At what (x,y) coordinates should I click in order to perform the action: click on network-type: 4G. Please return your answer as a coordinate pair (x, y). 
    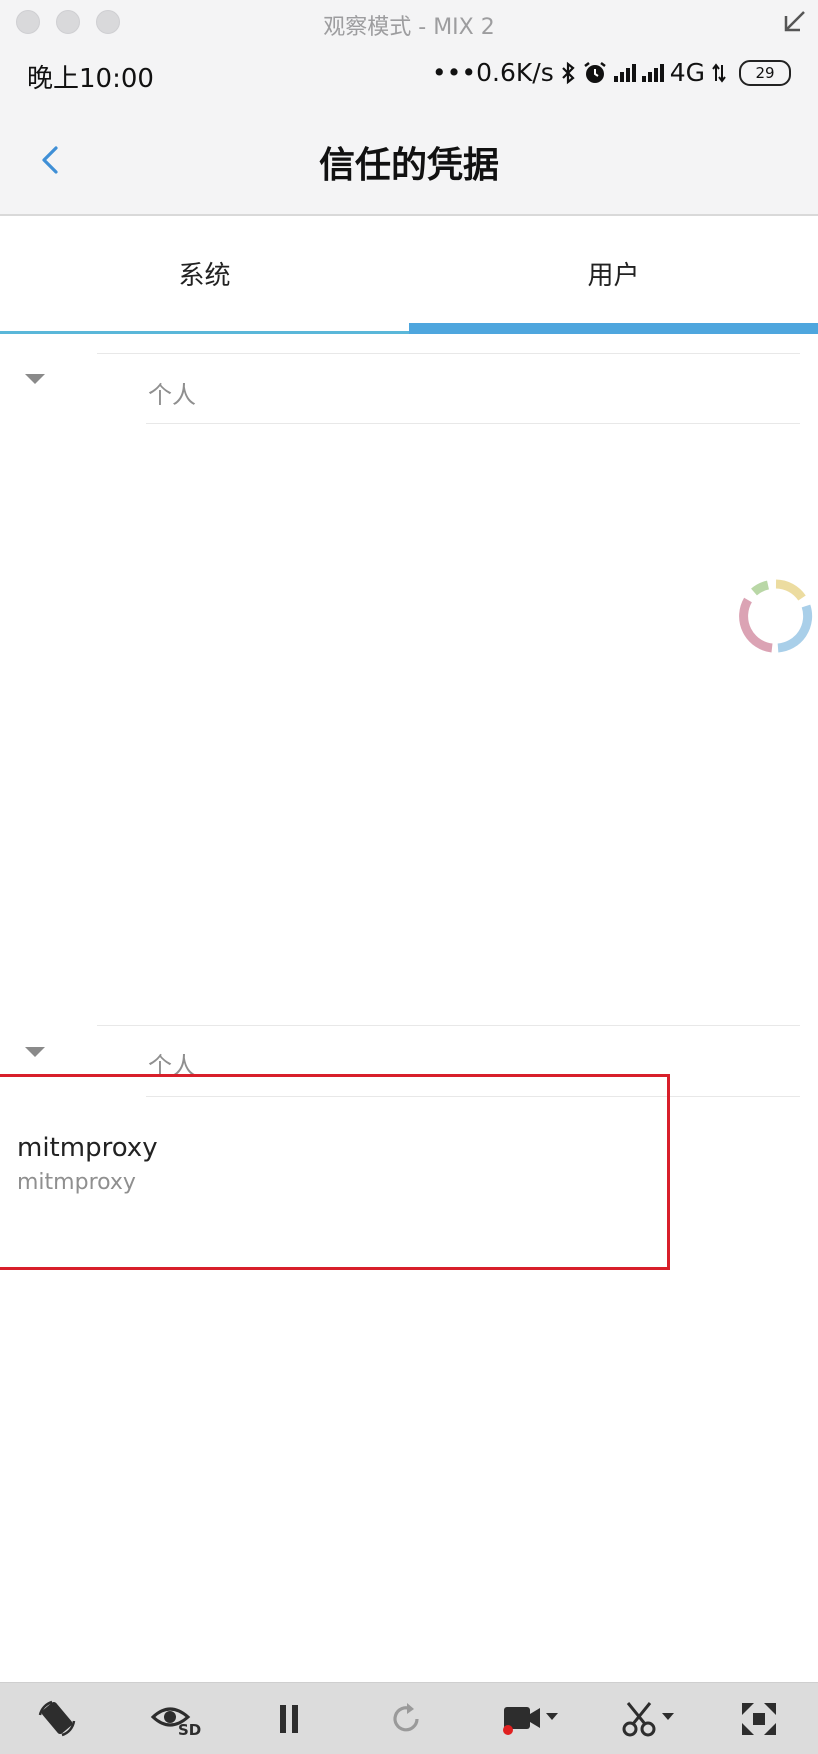
    Looking at the image, I should click on (687, 72).